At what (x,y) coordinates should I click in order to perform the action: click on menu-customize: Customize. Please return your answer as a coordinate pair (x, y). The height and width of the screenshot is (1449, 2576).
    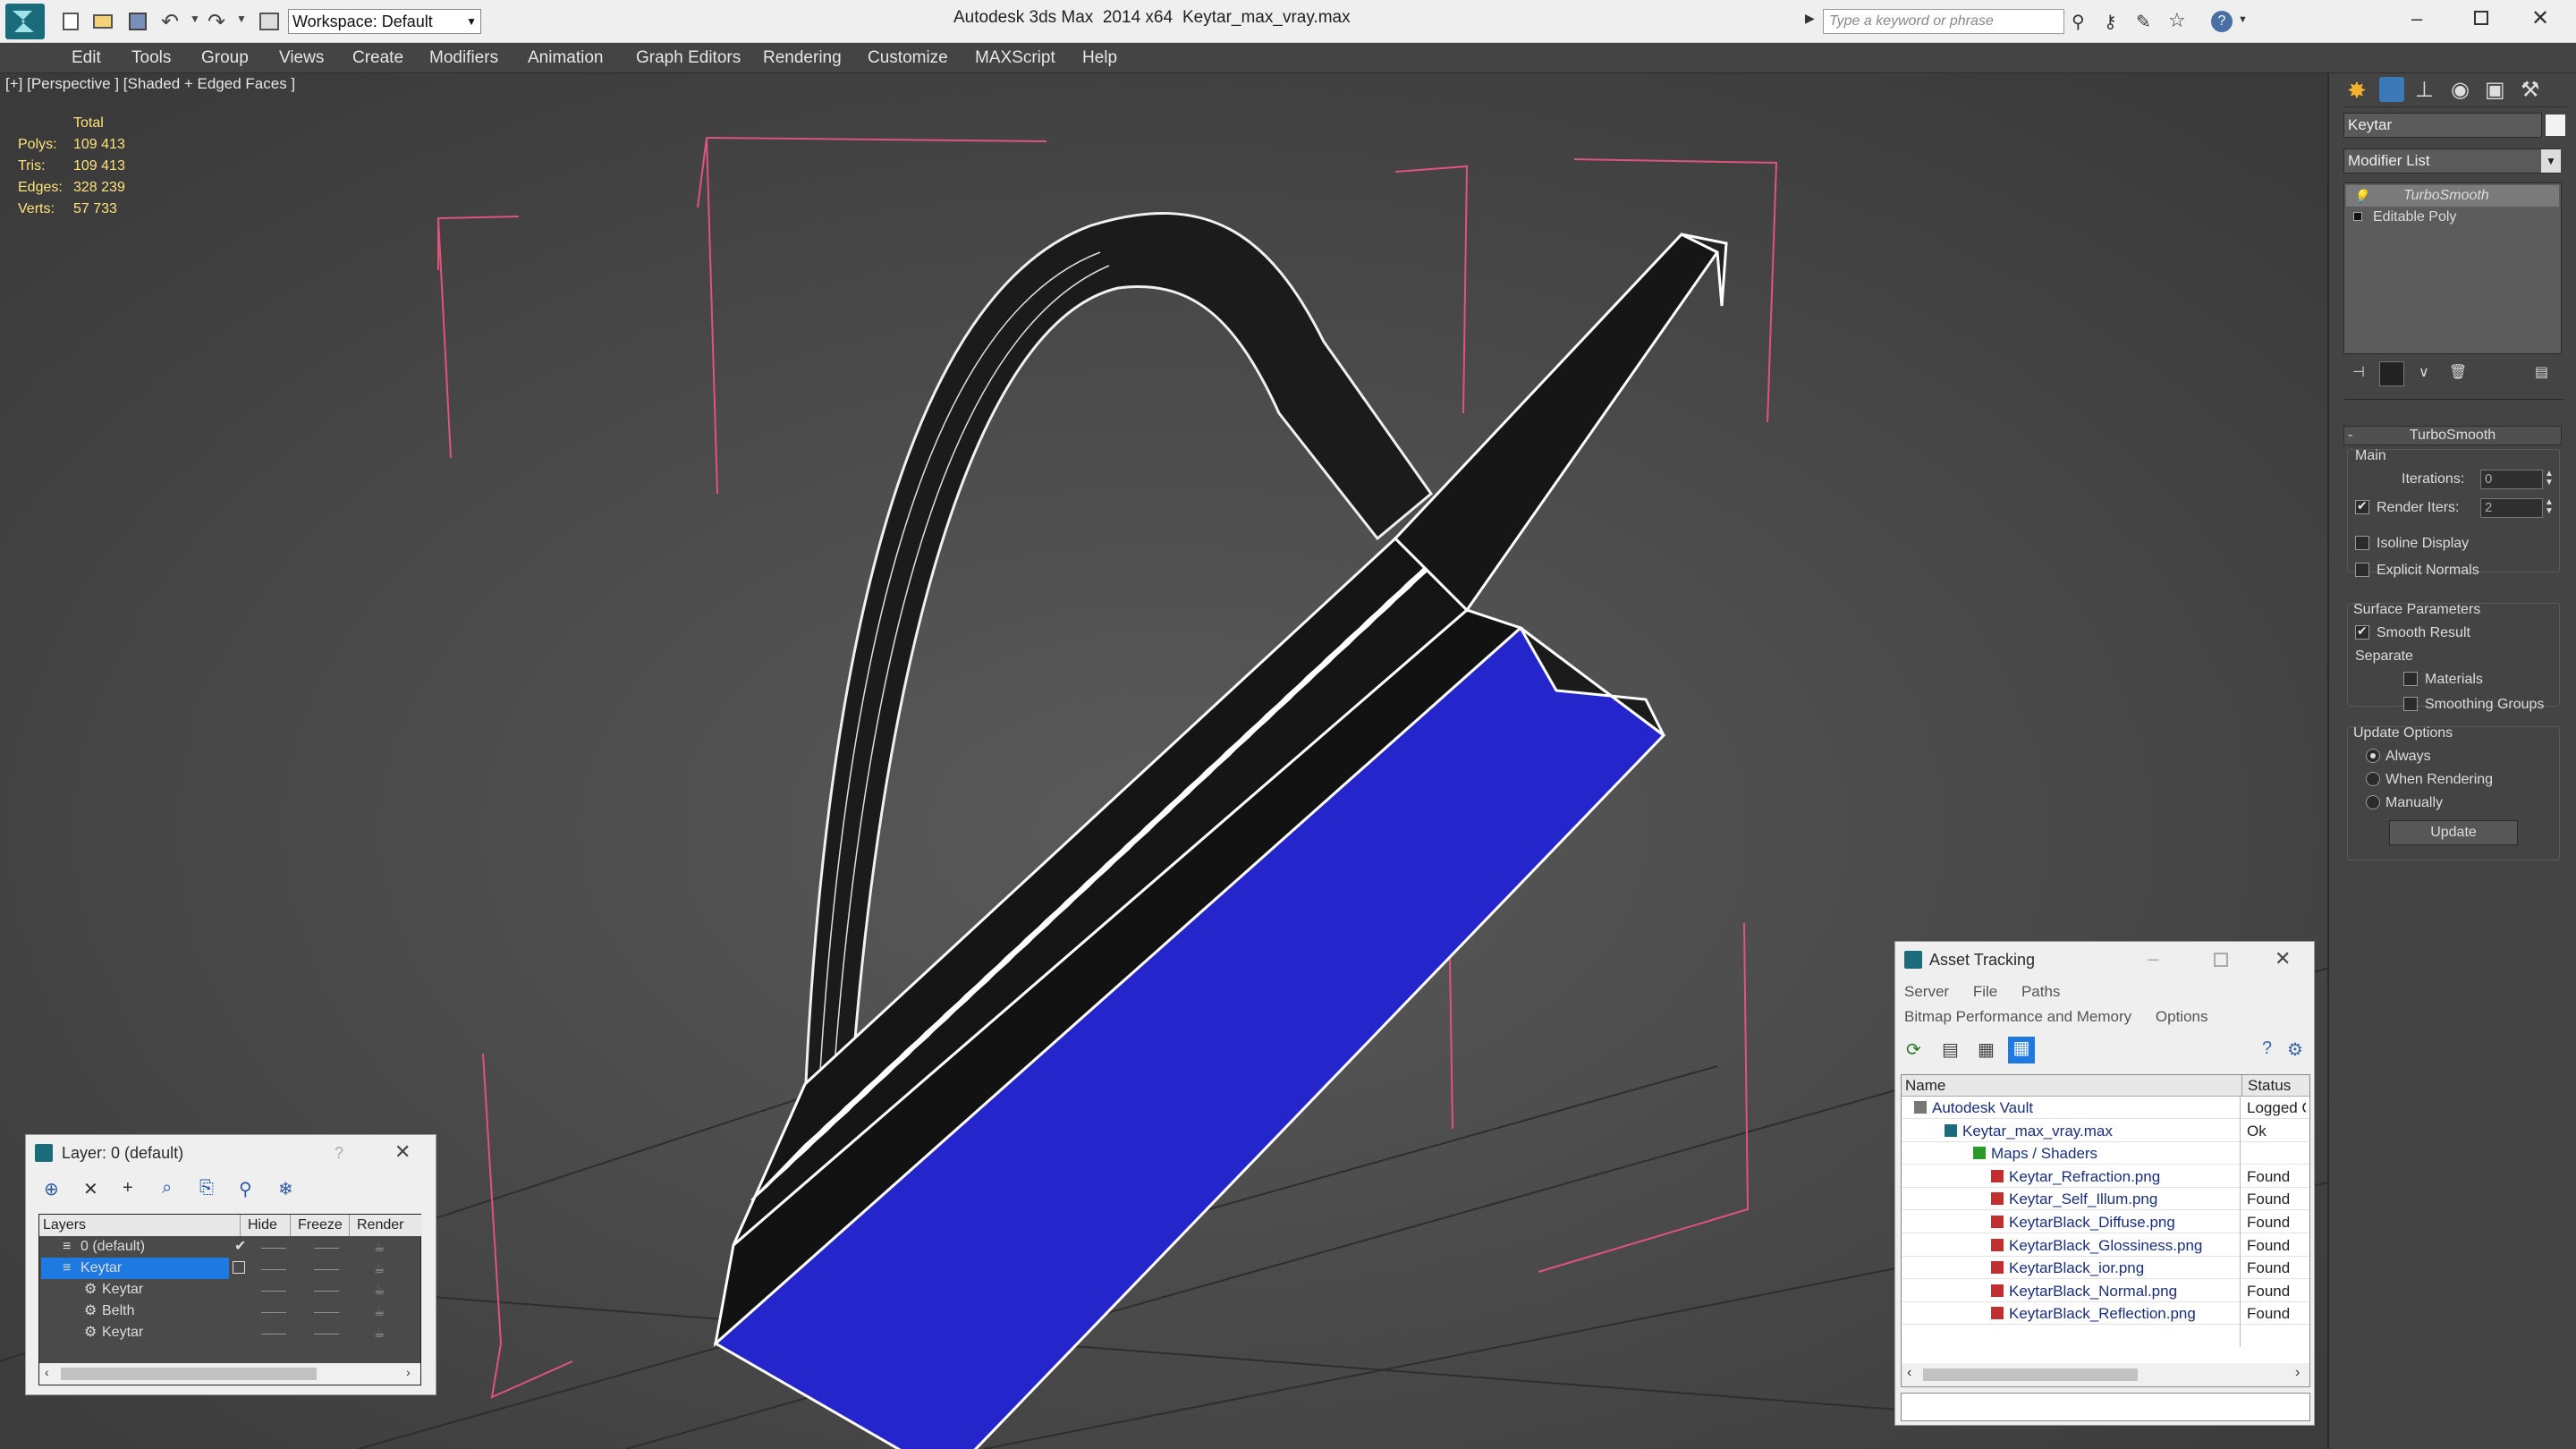
    Looking at the image, I should click on (908, 58).